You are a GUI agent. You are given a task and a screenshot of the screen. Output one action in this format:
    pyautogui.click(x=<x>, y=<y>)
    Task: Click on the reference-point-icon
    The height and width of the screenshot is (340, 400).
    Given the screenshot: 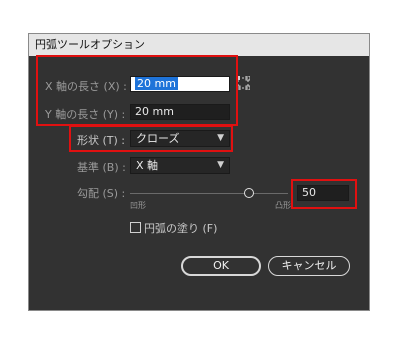 What is the action you would take?
    pyautogui.click(x=243, y=83)
    